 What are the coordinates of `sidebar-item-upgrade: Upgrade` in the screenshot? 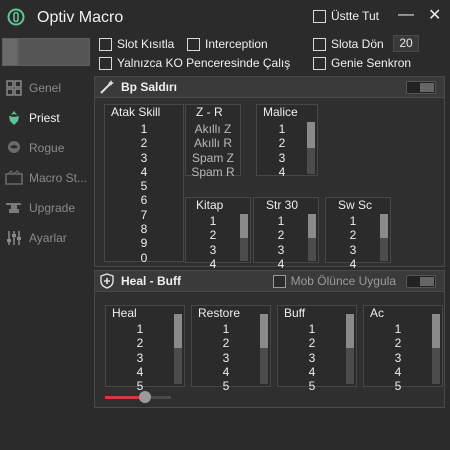 It's located at (48, 208).